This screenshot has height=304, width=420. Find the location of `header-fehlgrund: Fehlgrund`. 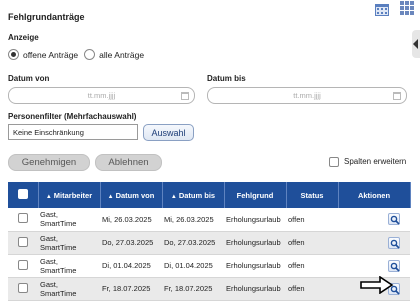

header-fehlgrund: Fehlgrund is located at coordinates (255, 195).